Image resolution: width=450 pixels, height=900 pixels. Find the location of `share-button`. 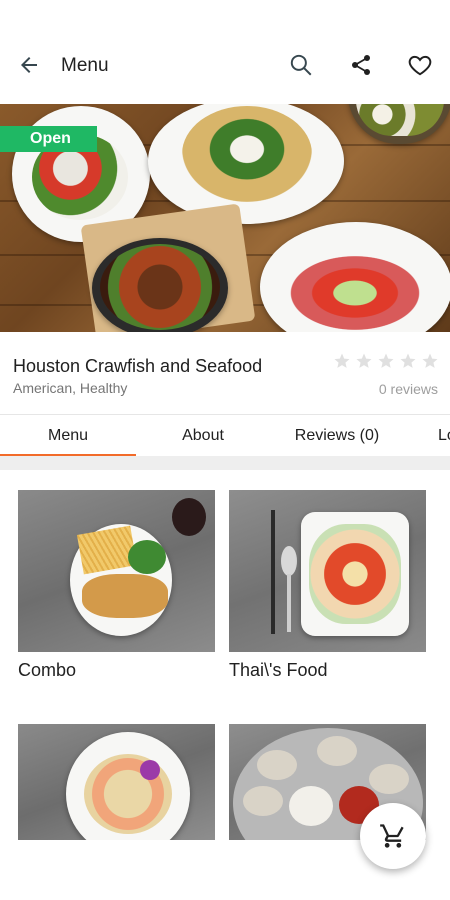

share-button is located at coordinates (361, 65).